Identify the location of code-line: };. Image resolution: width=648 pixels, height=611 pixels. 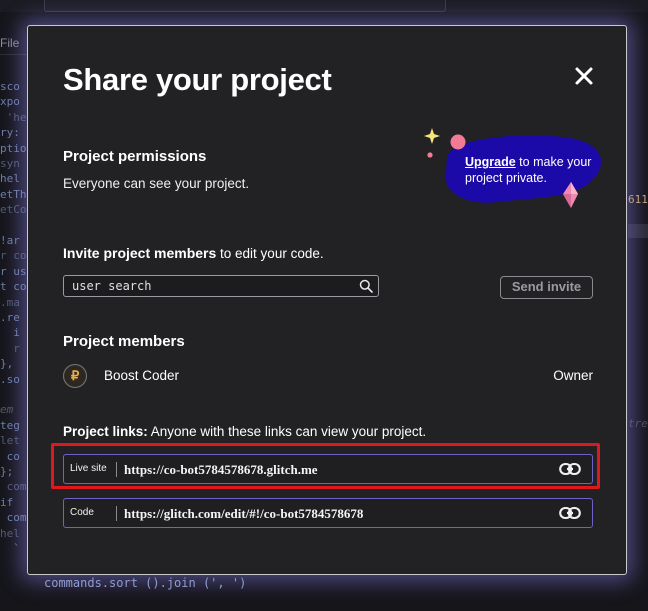
(7, 471).